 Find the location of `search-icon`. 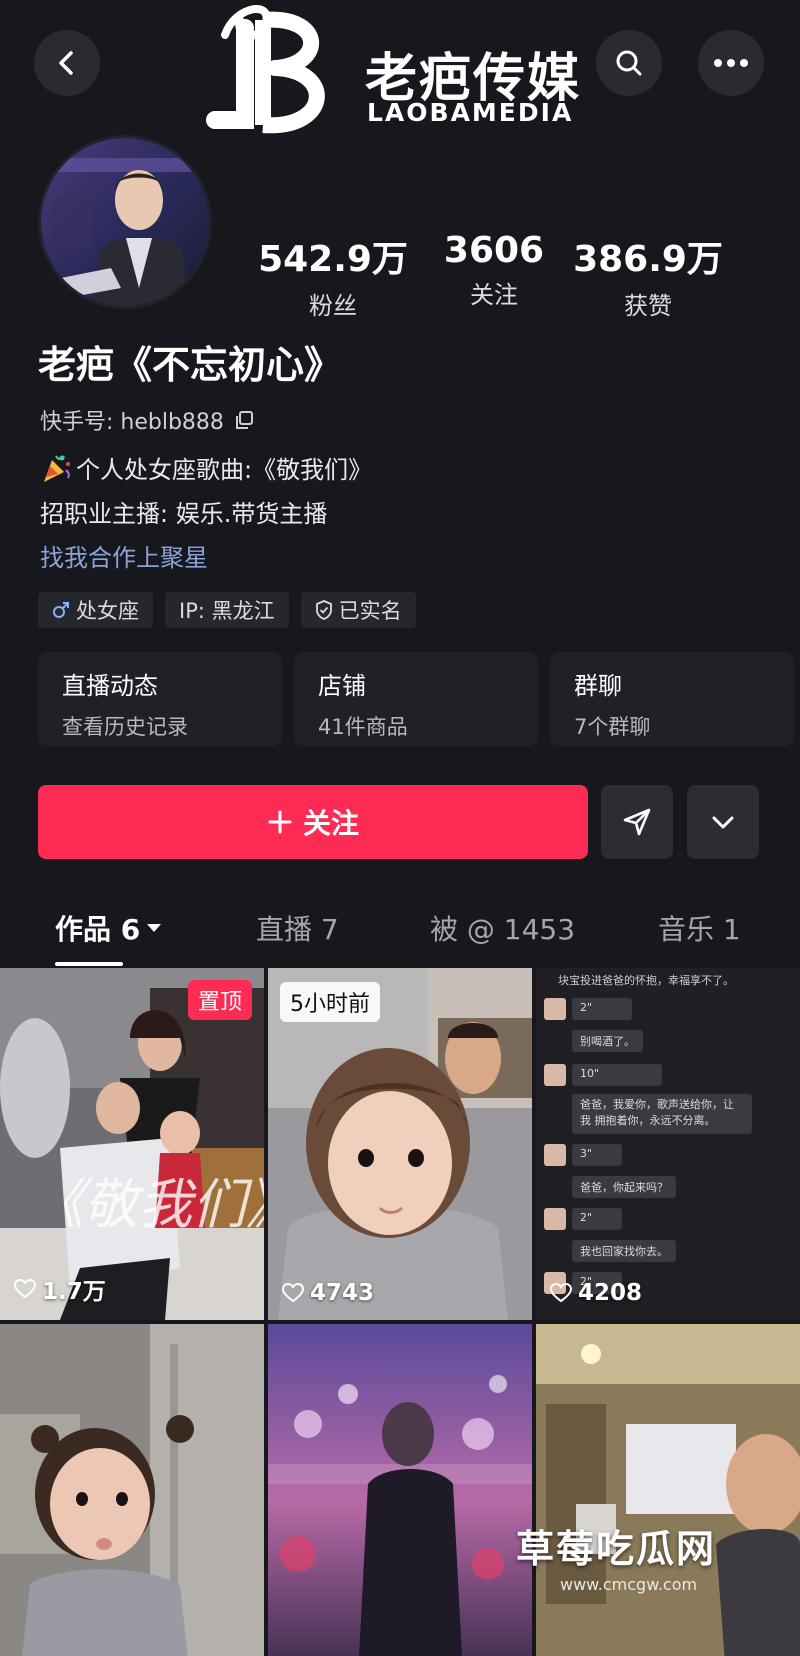

search-icon is located at coordinates (629, 63).